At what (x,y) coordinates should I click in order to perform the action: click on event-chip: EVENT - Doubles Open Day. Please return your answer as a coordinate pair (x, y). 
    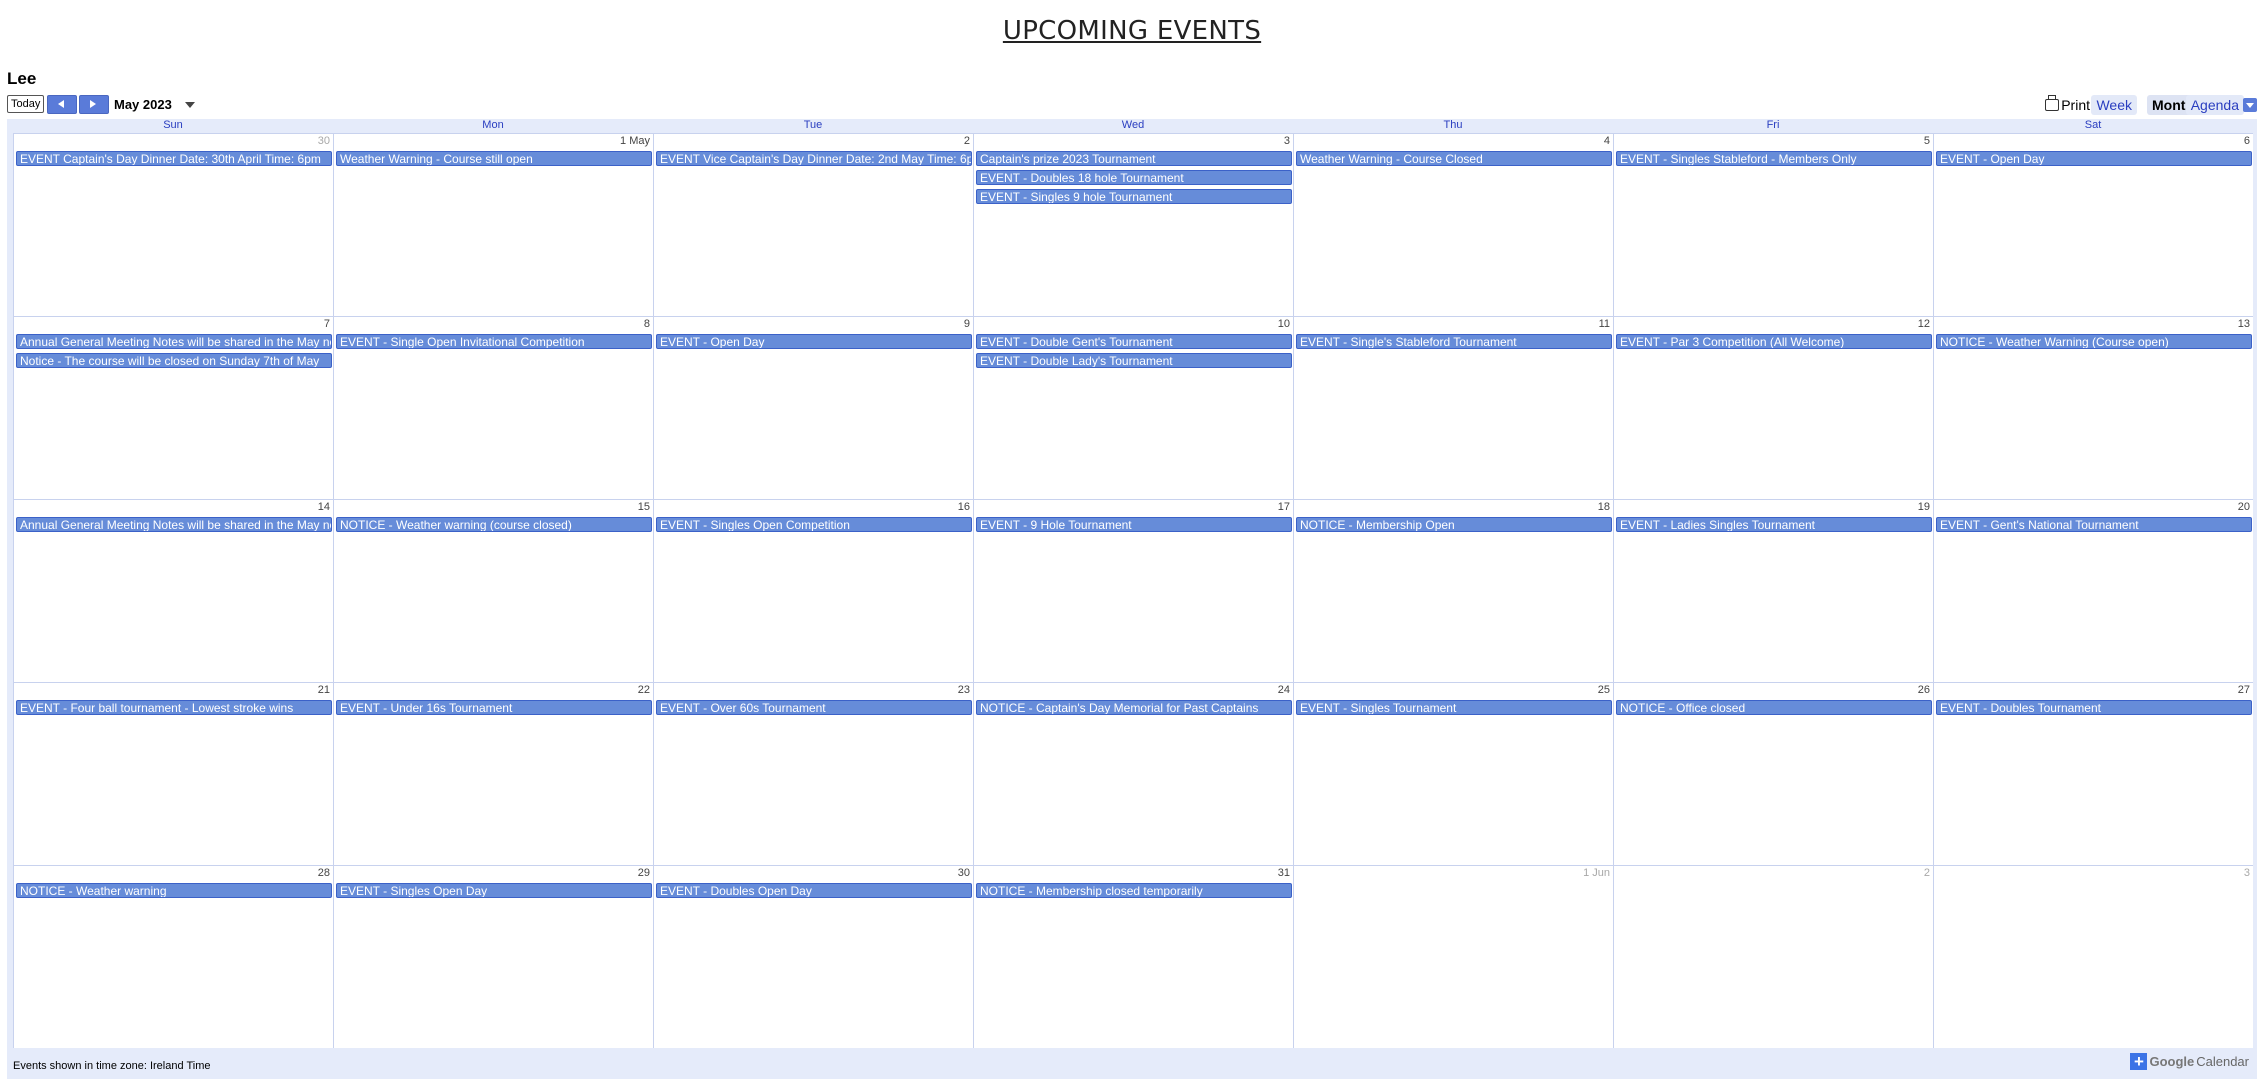
    Looking at the image, I should click on (814, 890).